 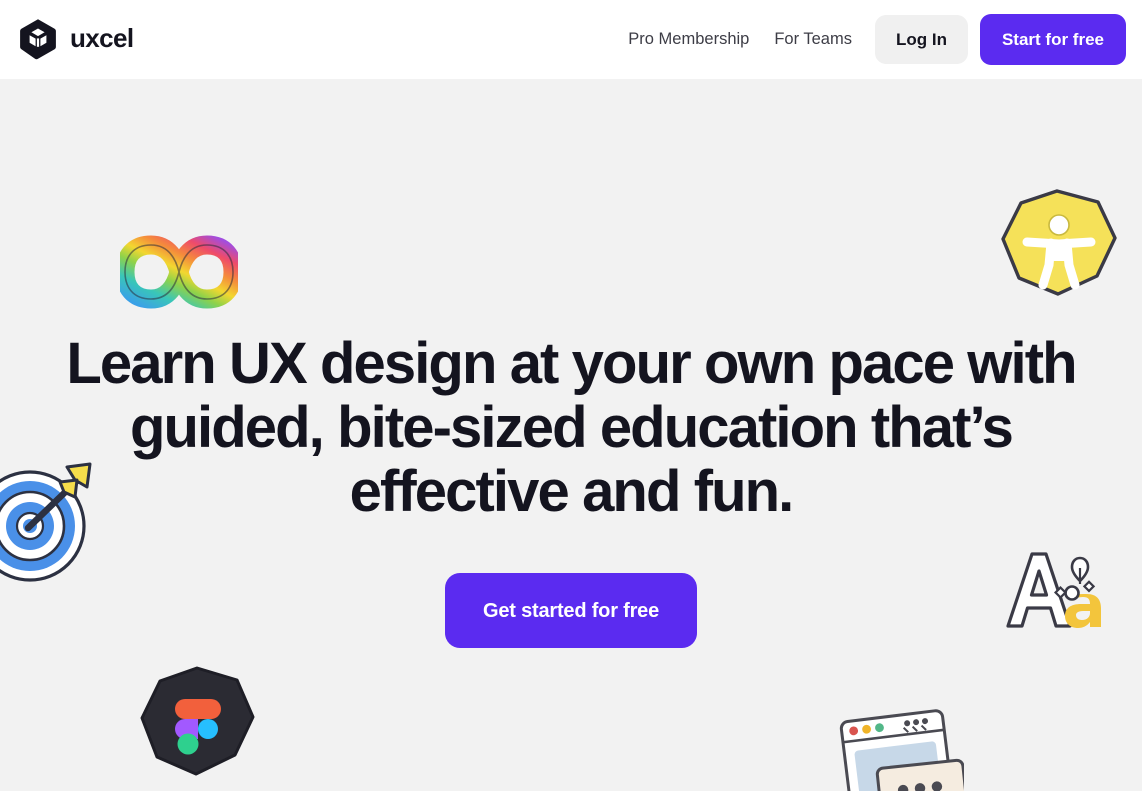 I want to click on nav-link-for-teams: For Teams, so click(x=813, y=39).